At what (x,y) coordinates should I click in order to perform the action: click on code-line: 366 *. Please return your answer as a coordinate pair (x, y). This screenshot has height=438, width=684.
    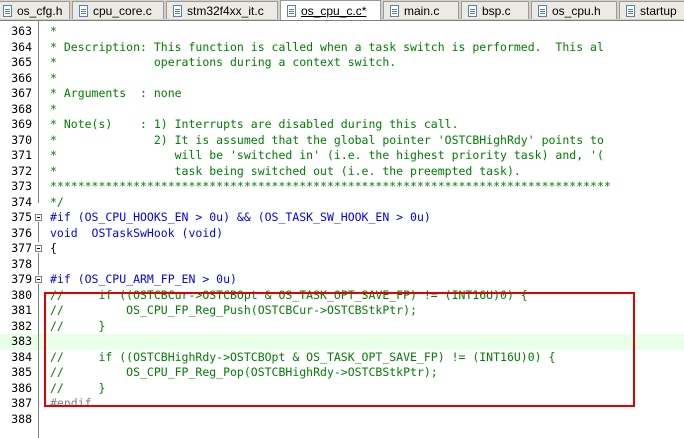
    Looking at the image, I should click on (342, 79).